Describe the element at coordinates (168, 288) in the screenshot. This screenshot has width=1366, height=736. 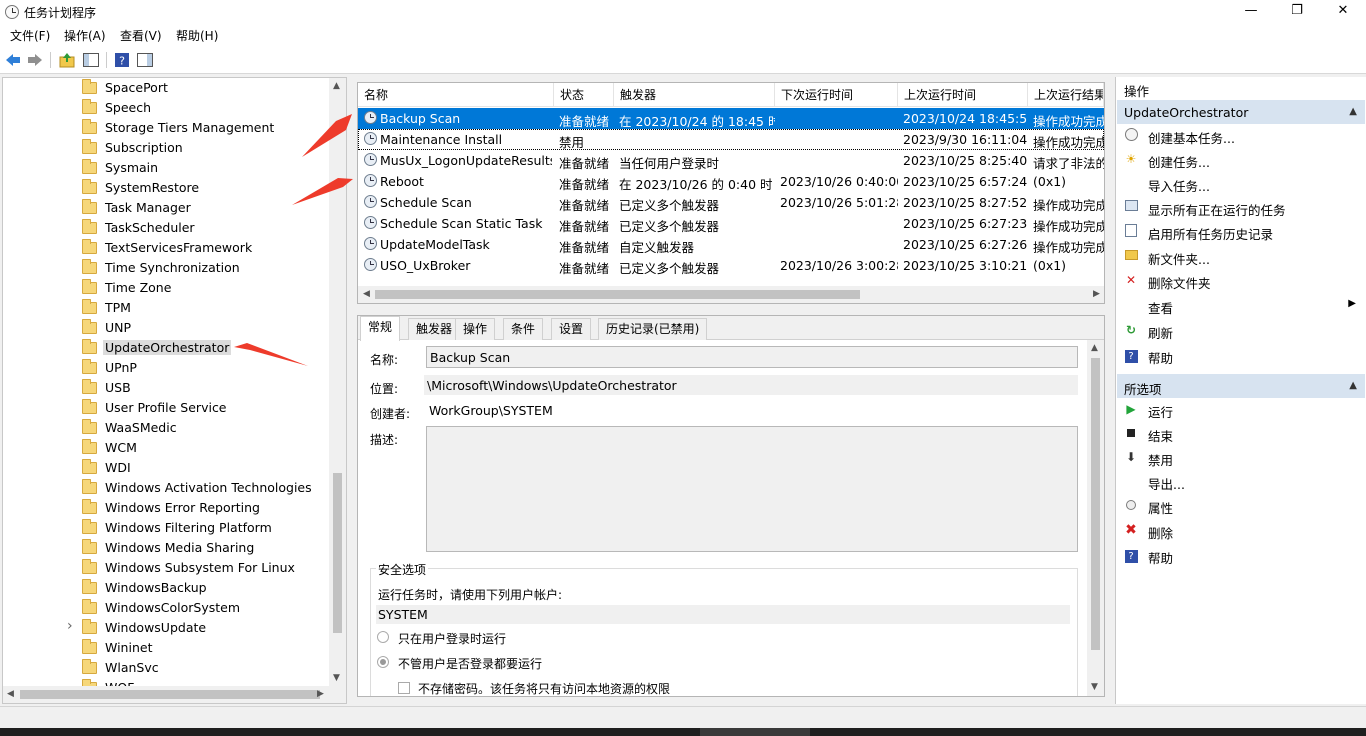
I see `tree-item: Time Zone` at that location.